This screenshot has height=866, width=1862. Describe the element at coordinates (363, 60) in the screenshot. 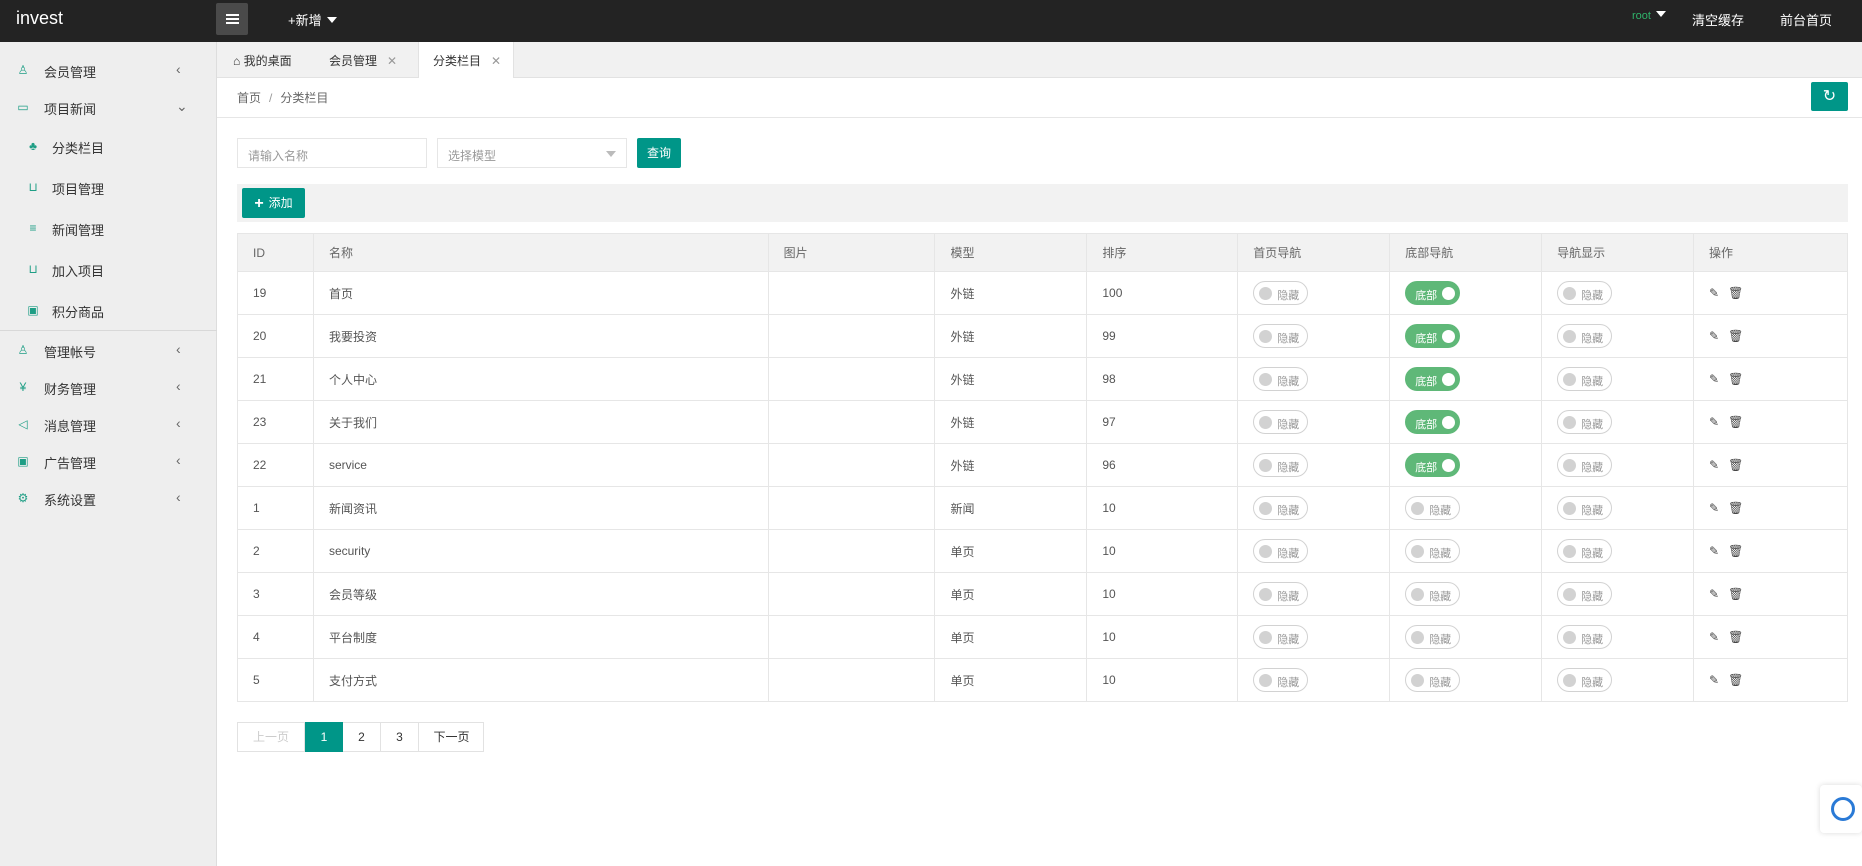

I see `tab-members: 会员管理 ✕` at that location.